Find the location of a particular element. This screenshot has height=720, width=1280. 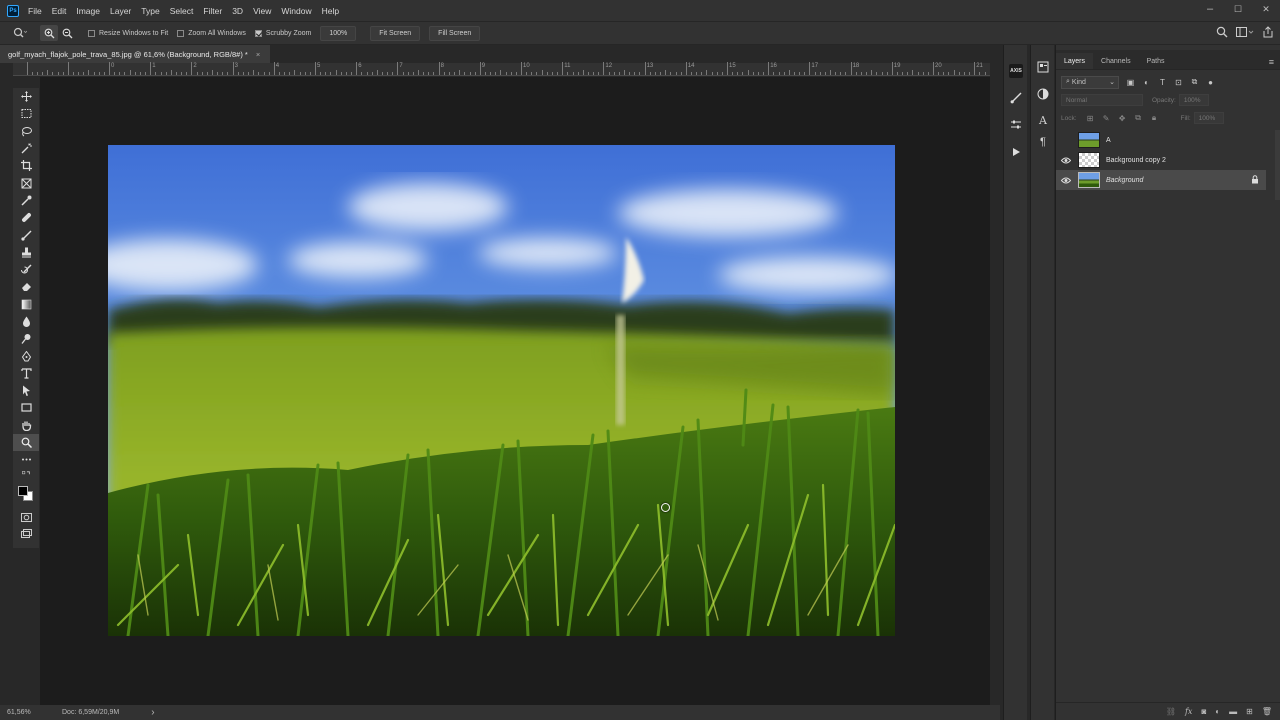

swap-colors-icon is located at coordinates (26, 476).